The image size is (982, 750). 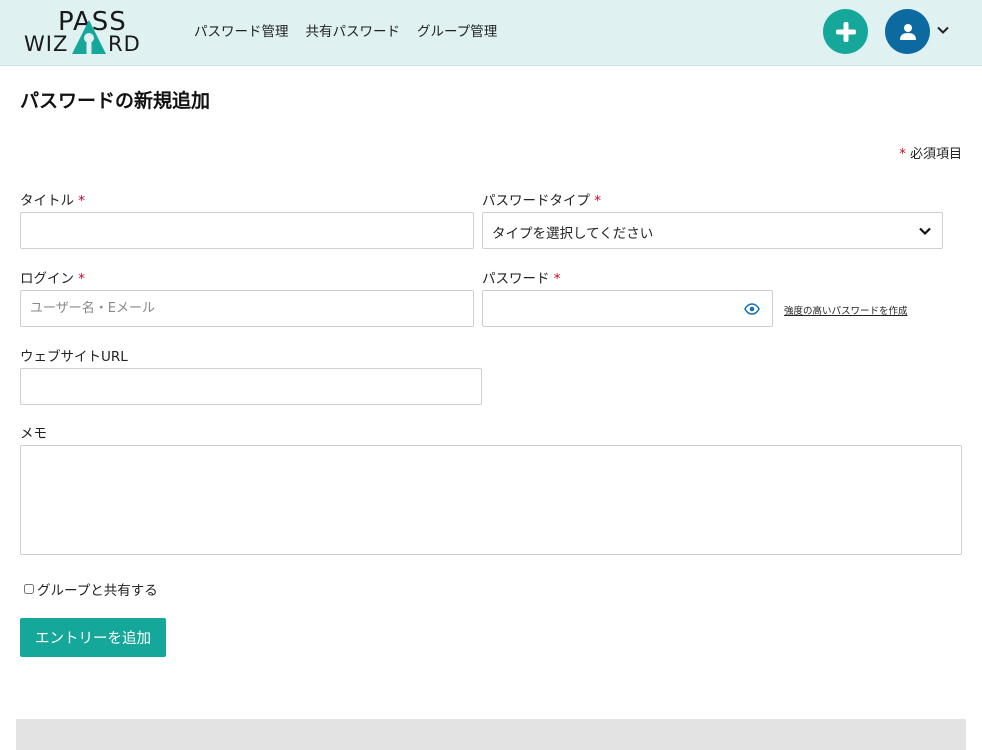 I want to click on password-type-label-text: パスワードタイプ, so click(x=536, y=201).